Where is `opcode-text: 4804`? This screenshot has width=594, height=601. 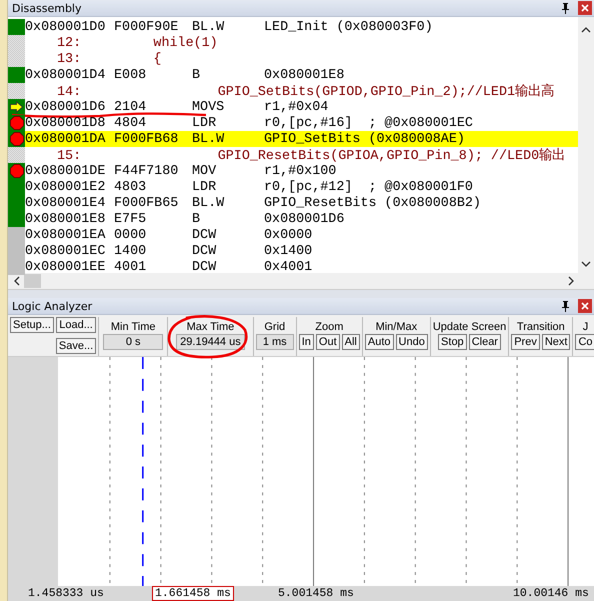
opcode-text: 4804 is located at coordinates (131, 123).